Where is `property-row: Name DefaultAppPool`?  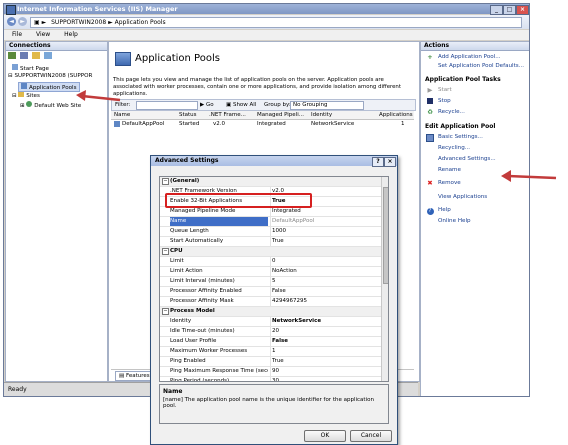
property-row: Name DefaultAppPool is located at coordinates (270, 222).